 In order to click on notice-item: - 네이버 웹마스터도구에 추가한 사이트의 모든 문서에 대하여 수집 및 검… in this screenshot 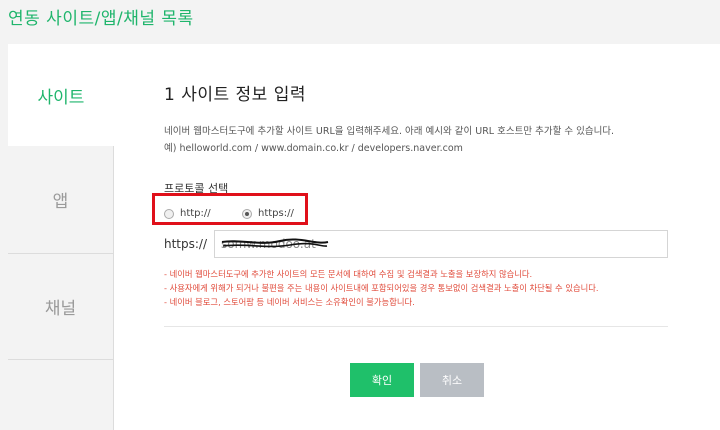, I will do `click(348, 274)`.